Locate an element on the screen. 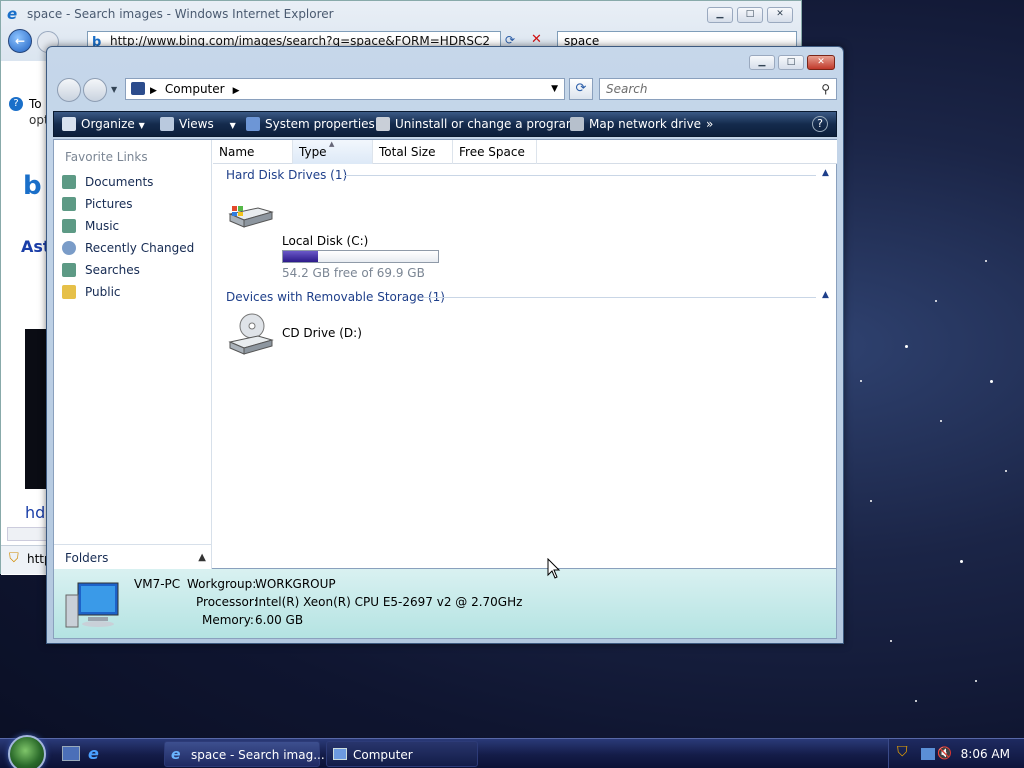 This screenshot has height=768, width=1024. security-shield-icon: ⛉ is located at coordinates (905, 752).